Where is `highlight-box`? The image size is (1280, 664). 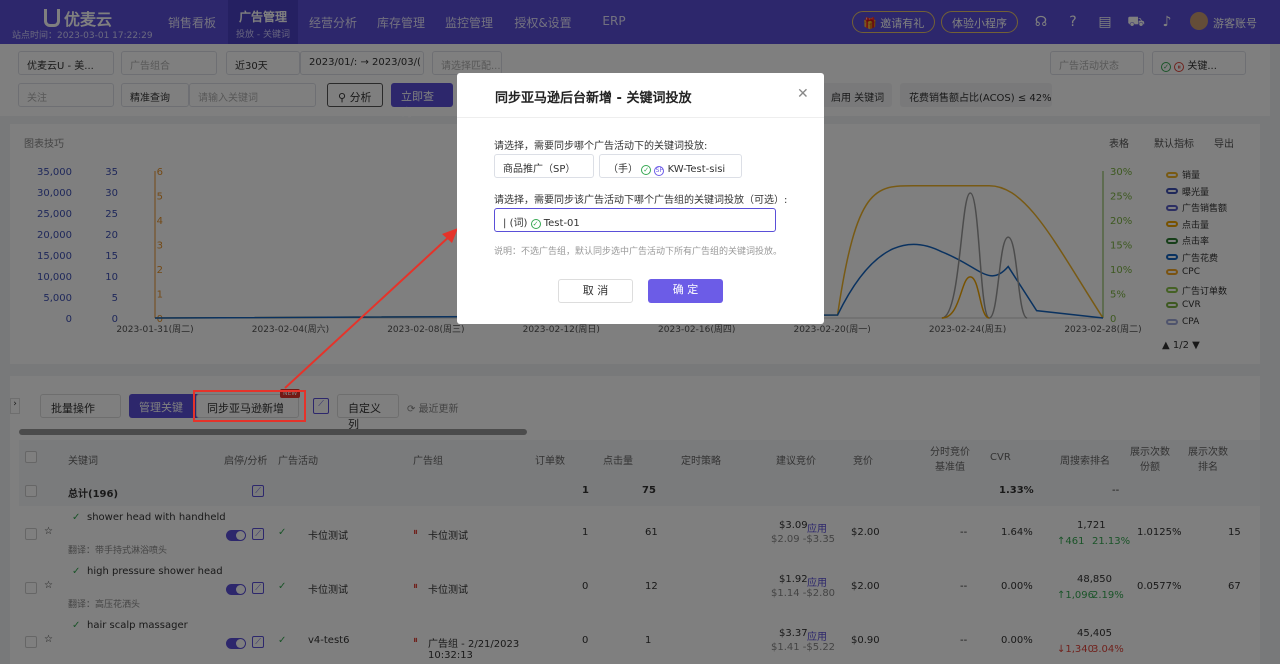
highlight-box is located at coordinates (249, 406).